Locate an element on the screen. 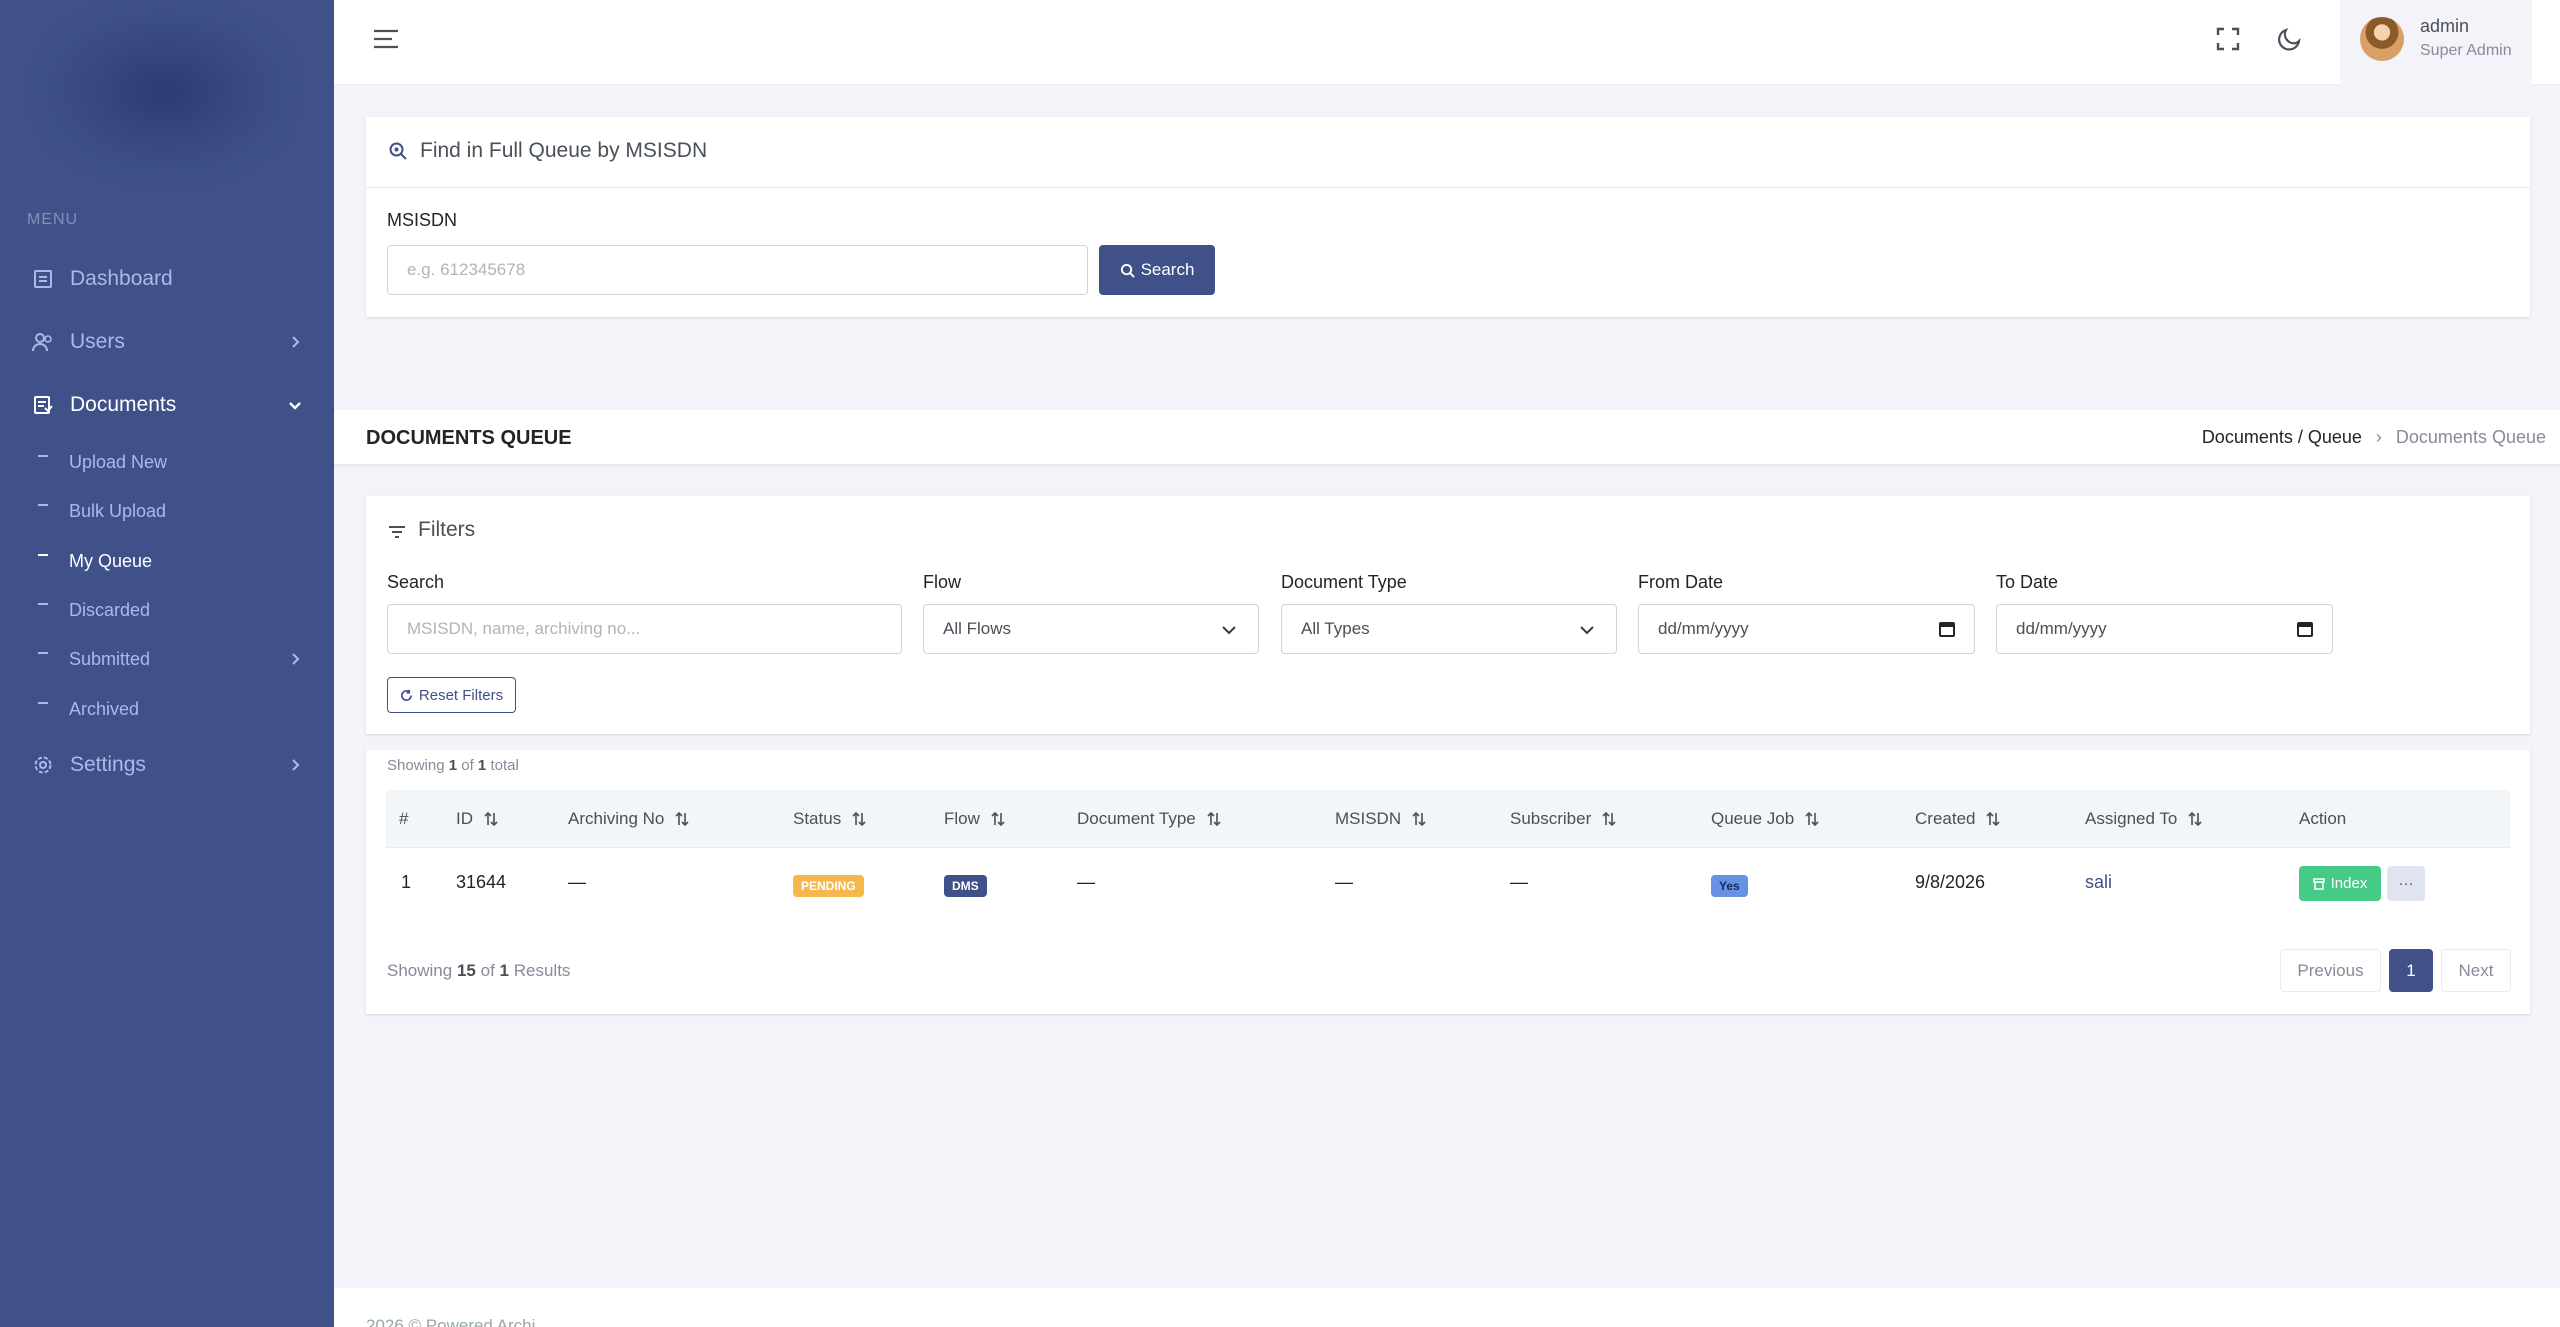 The width and height of the screenshot is (2560, 1327). menu-title: Menu is located at coordinates (53, 219).